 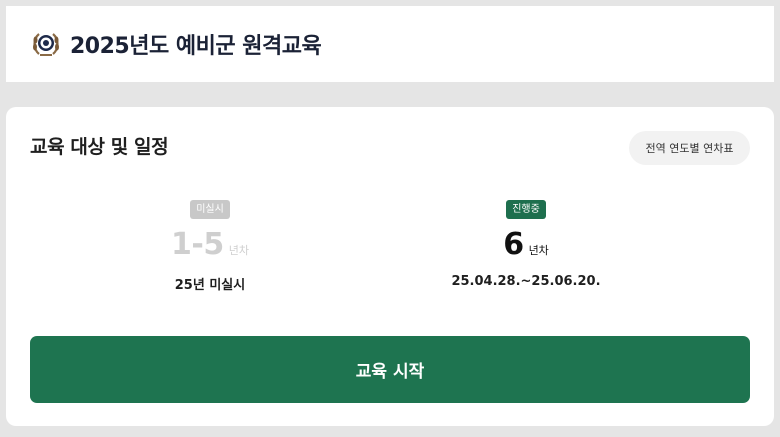 What do you see at coordinates (210, 285) in the screenshot?
I see `round-detail: 25년 미실시` at bounding box center [210, 285].